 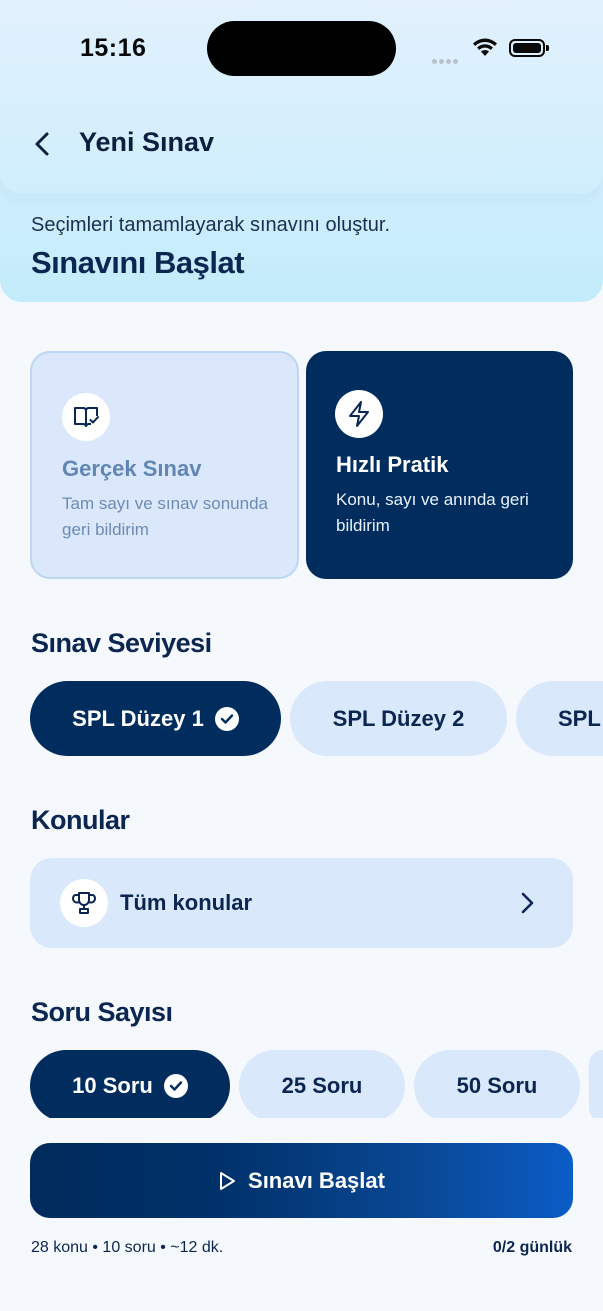 I want to click on play-icon, so click(x=228, y=1180).